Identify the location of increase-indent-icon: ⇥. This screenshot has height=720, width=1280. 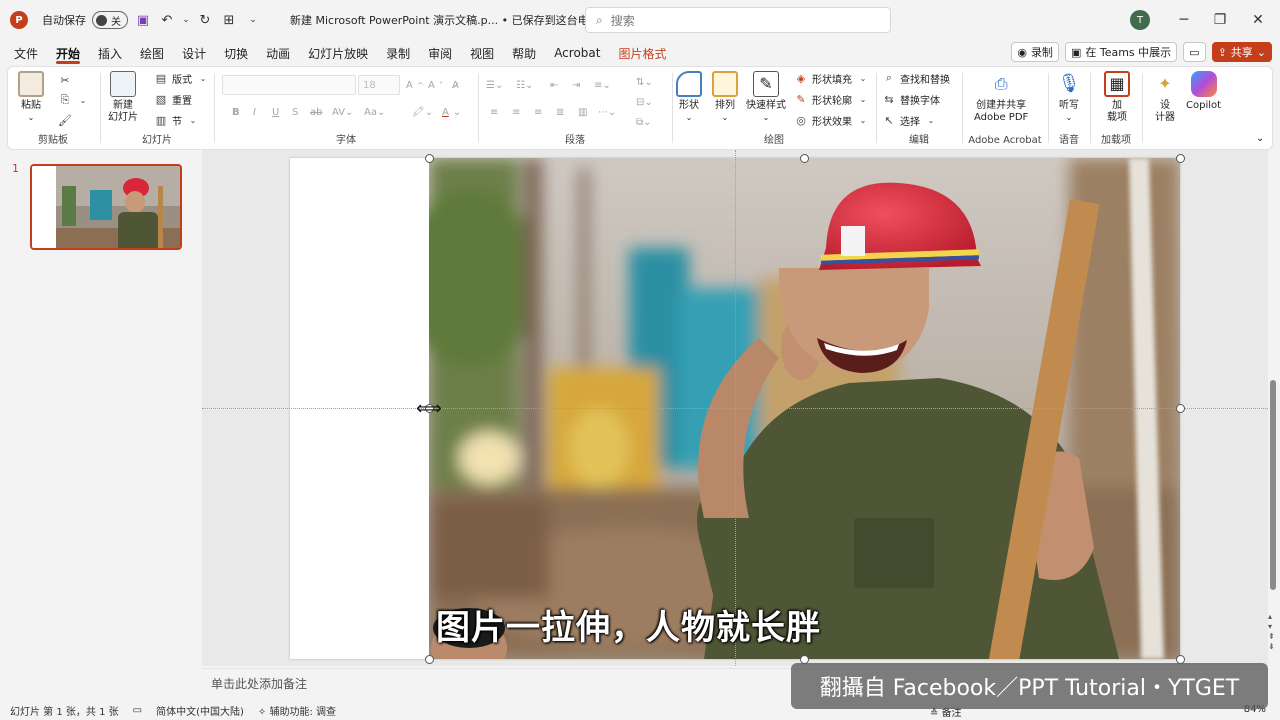
(576, 85).